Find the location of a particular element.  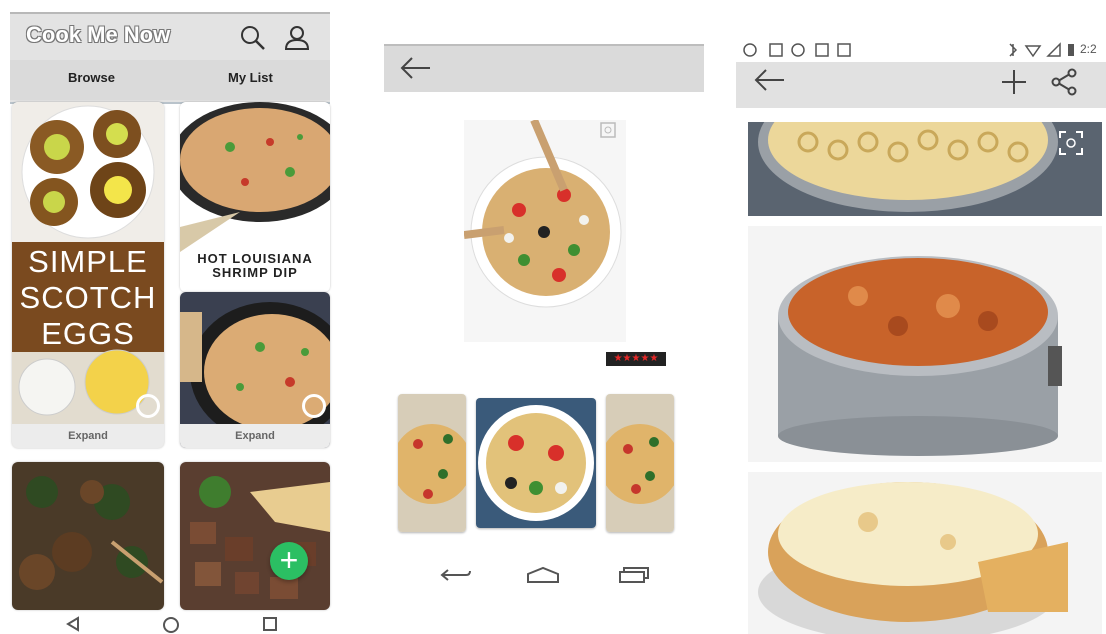

tab-my-list: My List is located at coordinates (250, 77).